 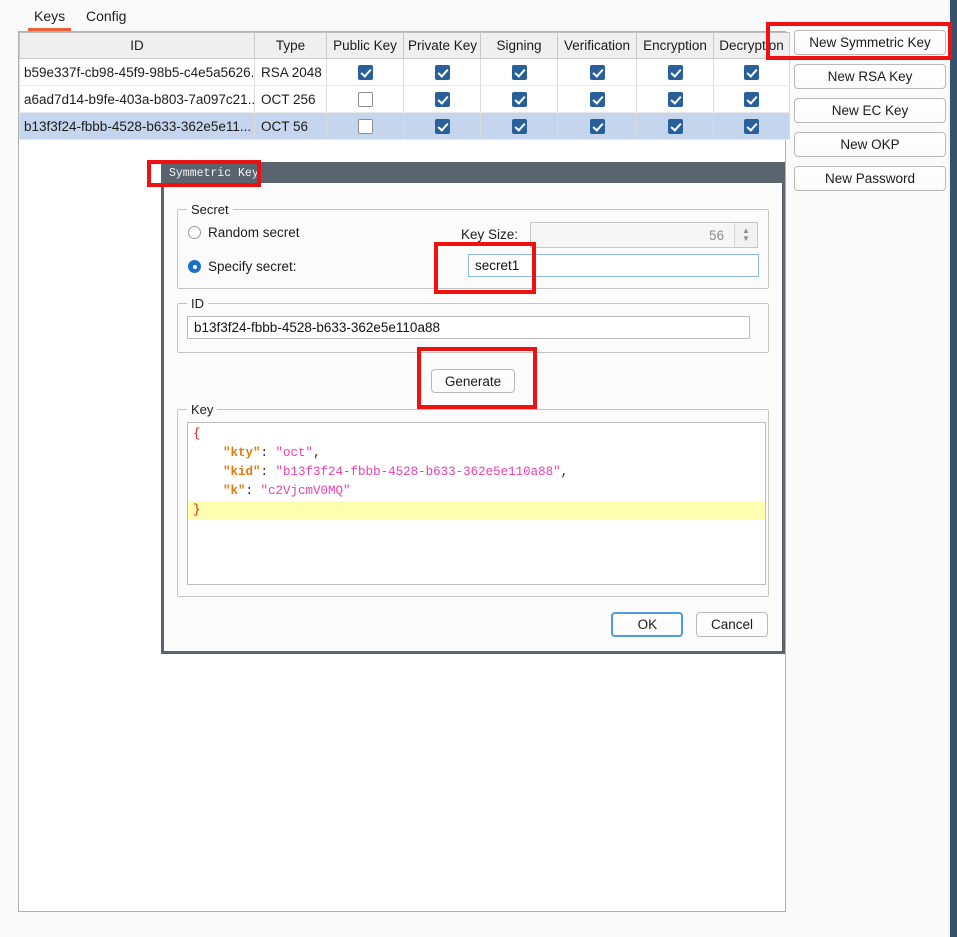 I want to click on col-header-encryption: Encryption, so click(x=675, y=45).